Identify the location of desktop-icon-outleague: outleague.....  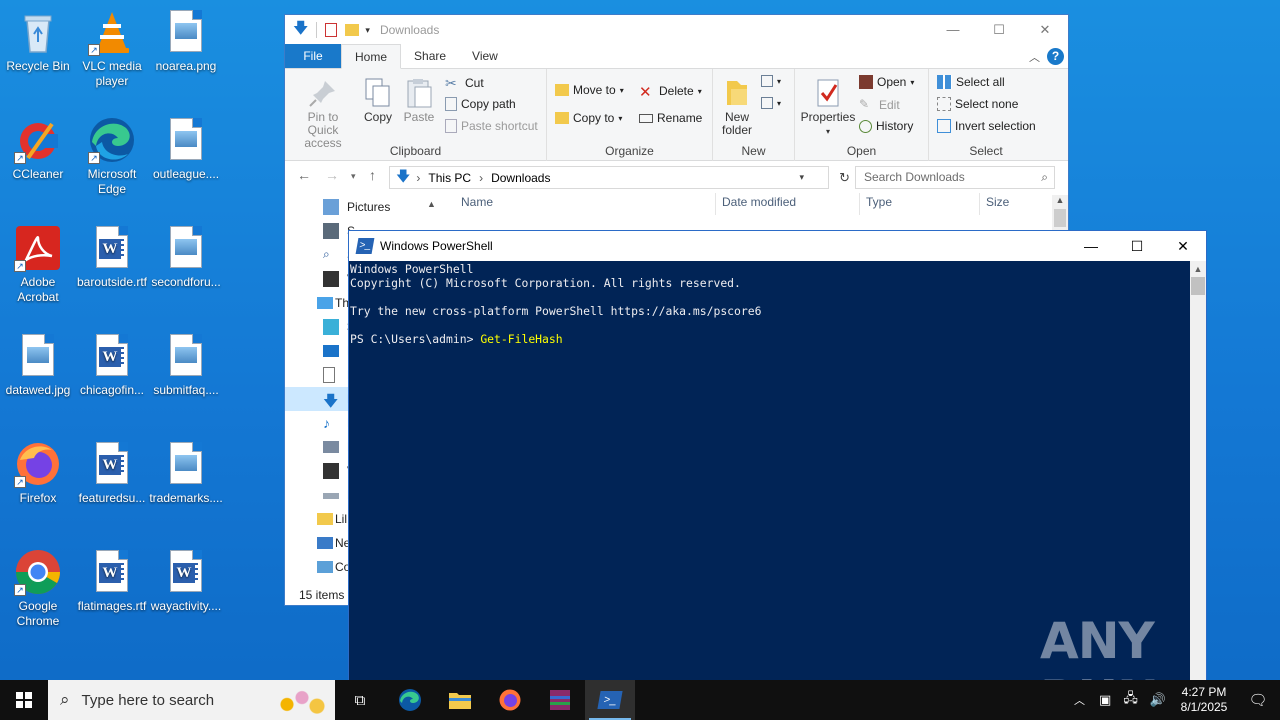
(186, 149).